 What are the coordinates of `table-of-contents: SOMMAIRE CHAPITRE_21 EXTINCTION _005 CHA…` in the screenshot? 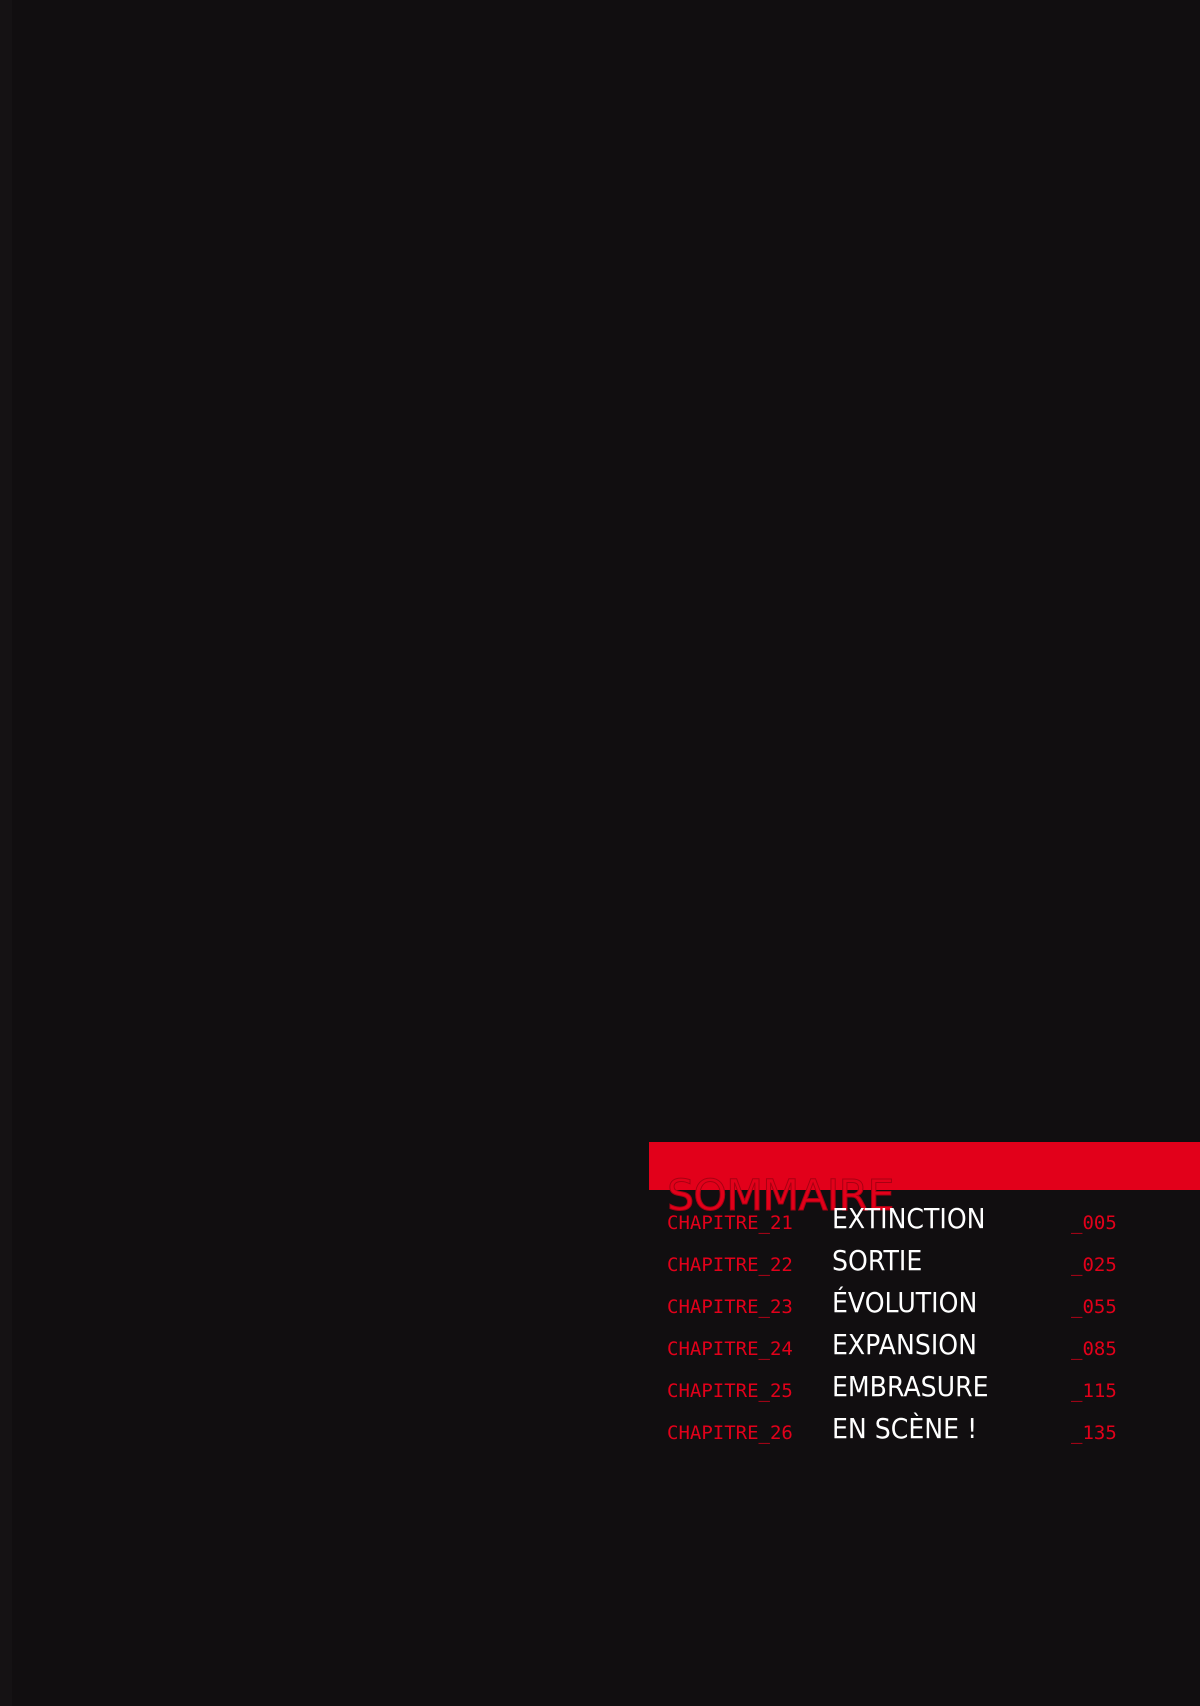 It's located at (924, 1296).